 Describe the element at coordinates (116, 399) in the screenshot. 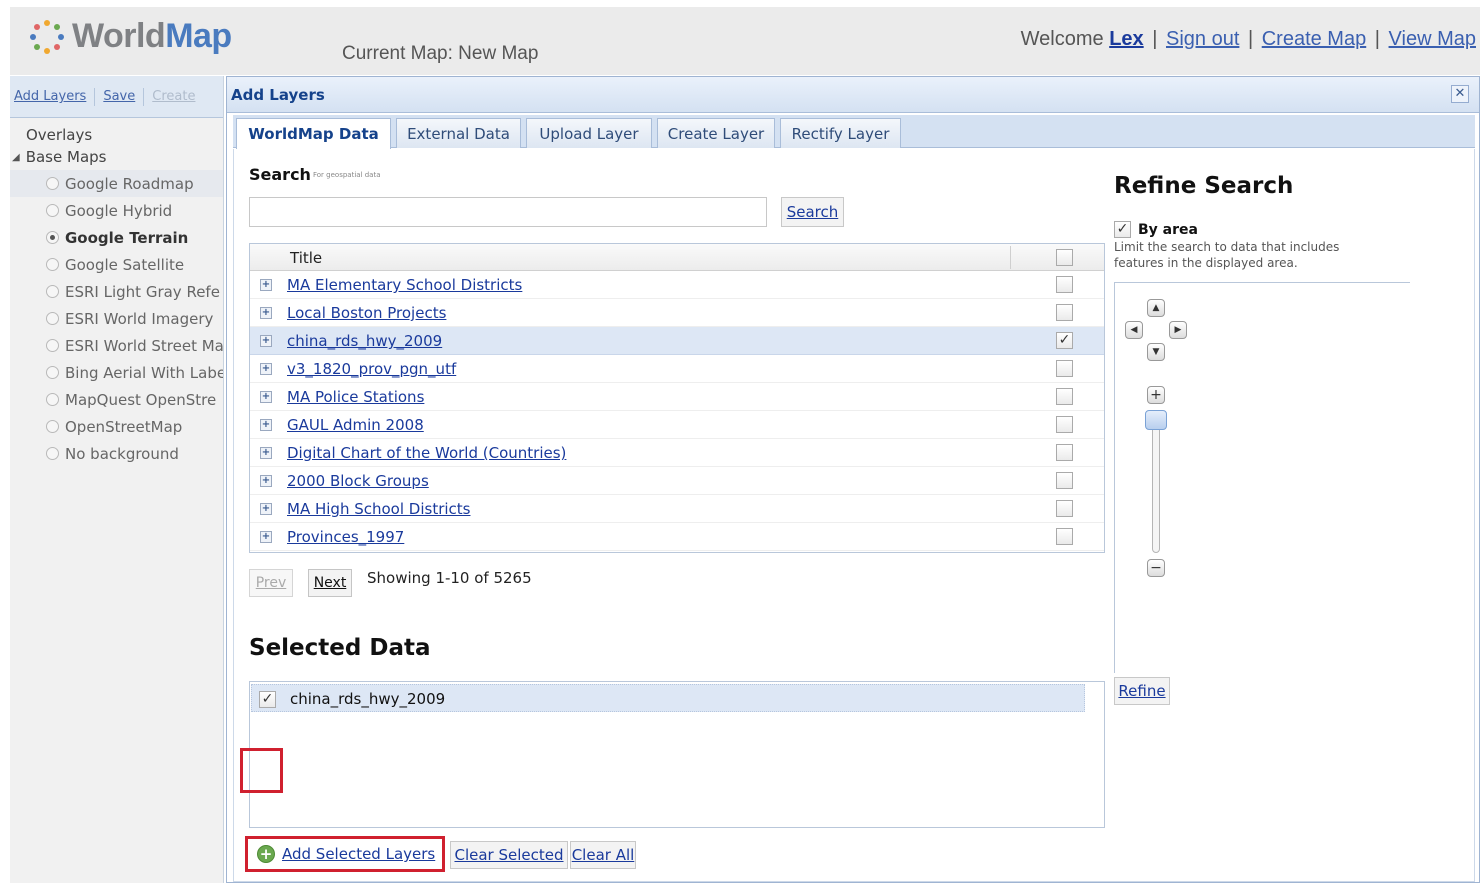

I see `base-map-item: MapQuest OpenStre` at that location.